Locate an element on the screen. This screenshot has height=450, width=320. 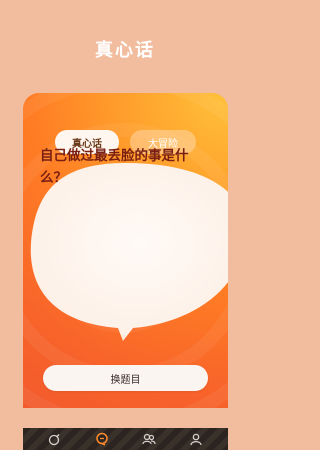
users-icon is located at coordinates (149, 439).